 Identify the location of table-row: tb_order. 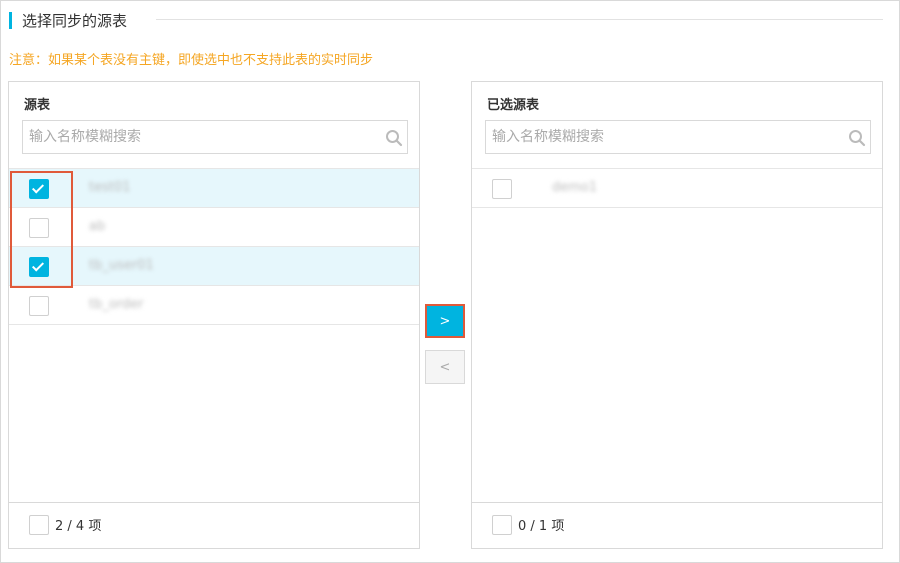
(214, 305).